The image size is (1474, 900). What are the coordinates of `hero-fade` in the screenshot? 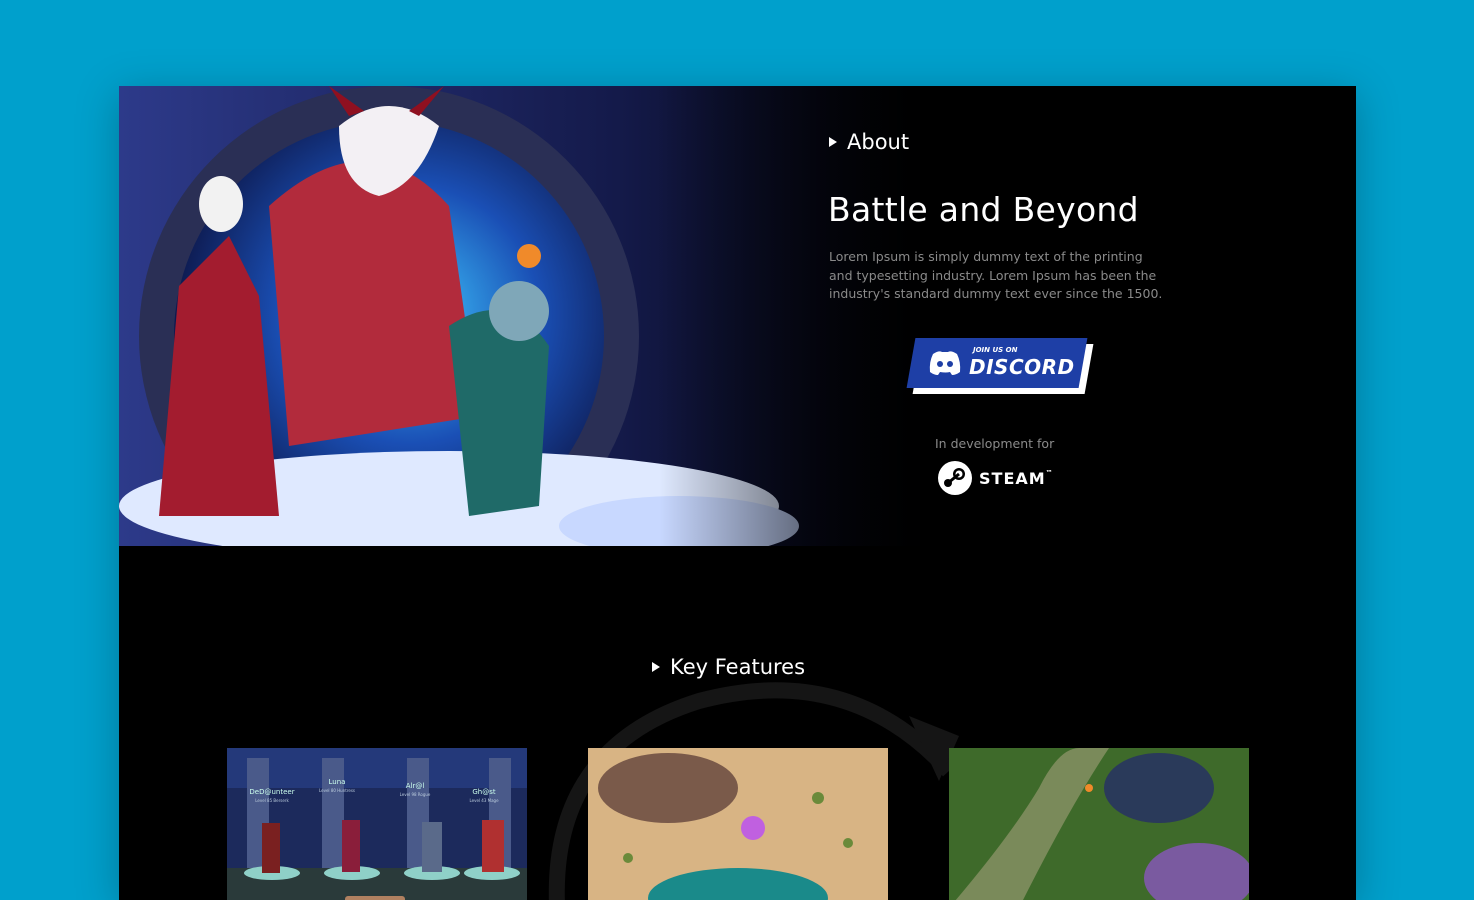 It's located at (804, 316).